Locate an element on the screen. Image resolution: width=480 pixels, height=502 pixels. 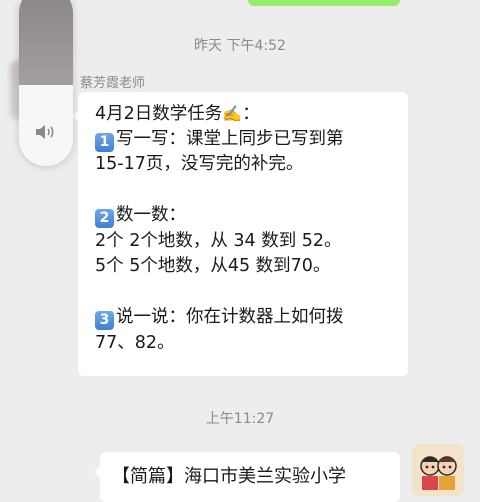
volume-slider is located at coordinates (46, 83).